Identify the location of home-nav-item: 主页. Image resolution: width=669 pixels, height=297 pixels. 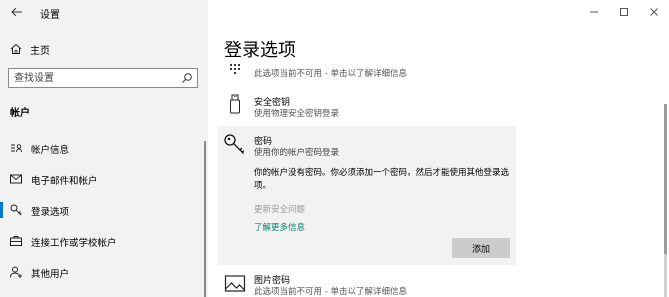
(104, 49).